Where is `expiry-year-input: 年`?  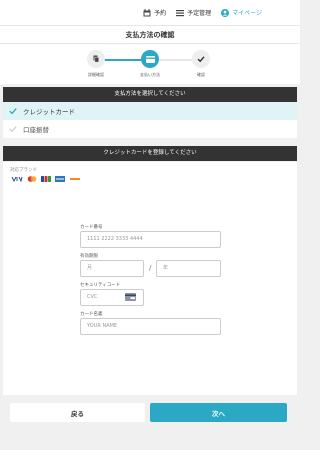
expiry-year-input: 年 is located at coordinates (188, 268).